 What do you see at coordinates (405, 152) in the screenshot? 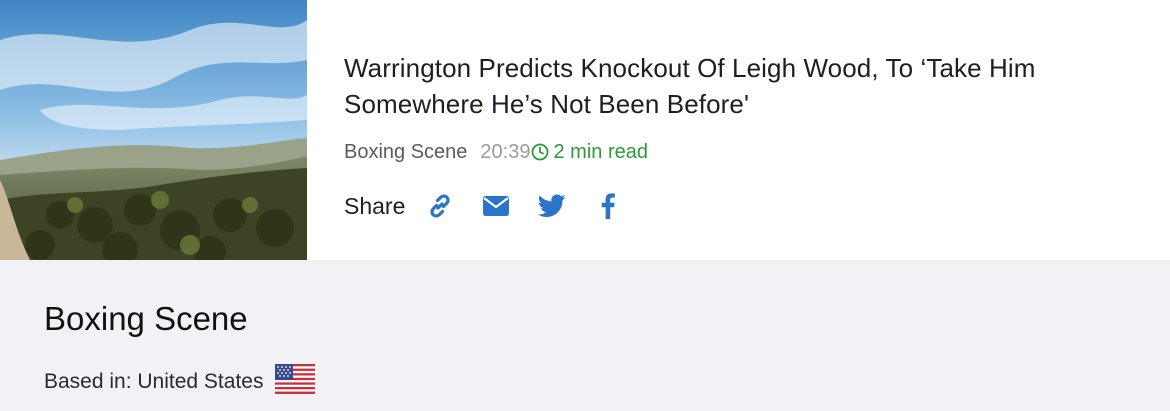
I see `article-source: Boxing Scene` at bounding box center [405, 152].